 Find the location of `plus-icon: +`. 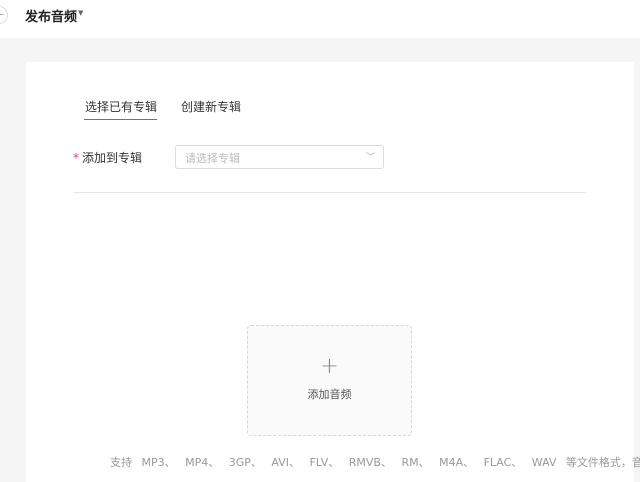

plus-icon: + is located at coordinates (329, 366).